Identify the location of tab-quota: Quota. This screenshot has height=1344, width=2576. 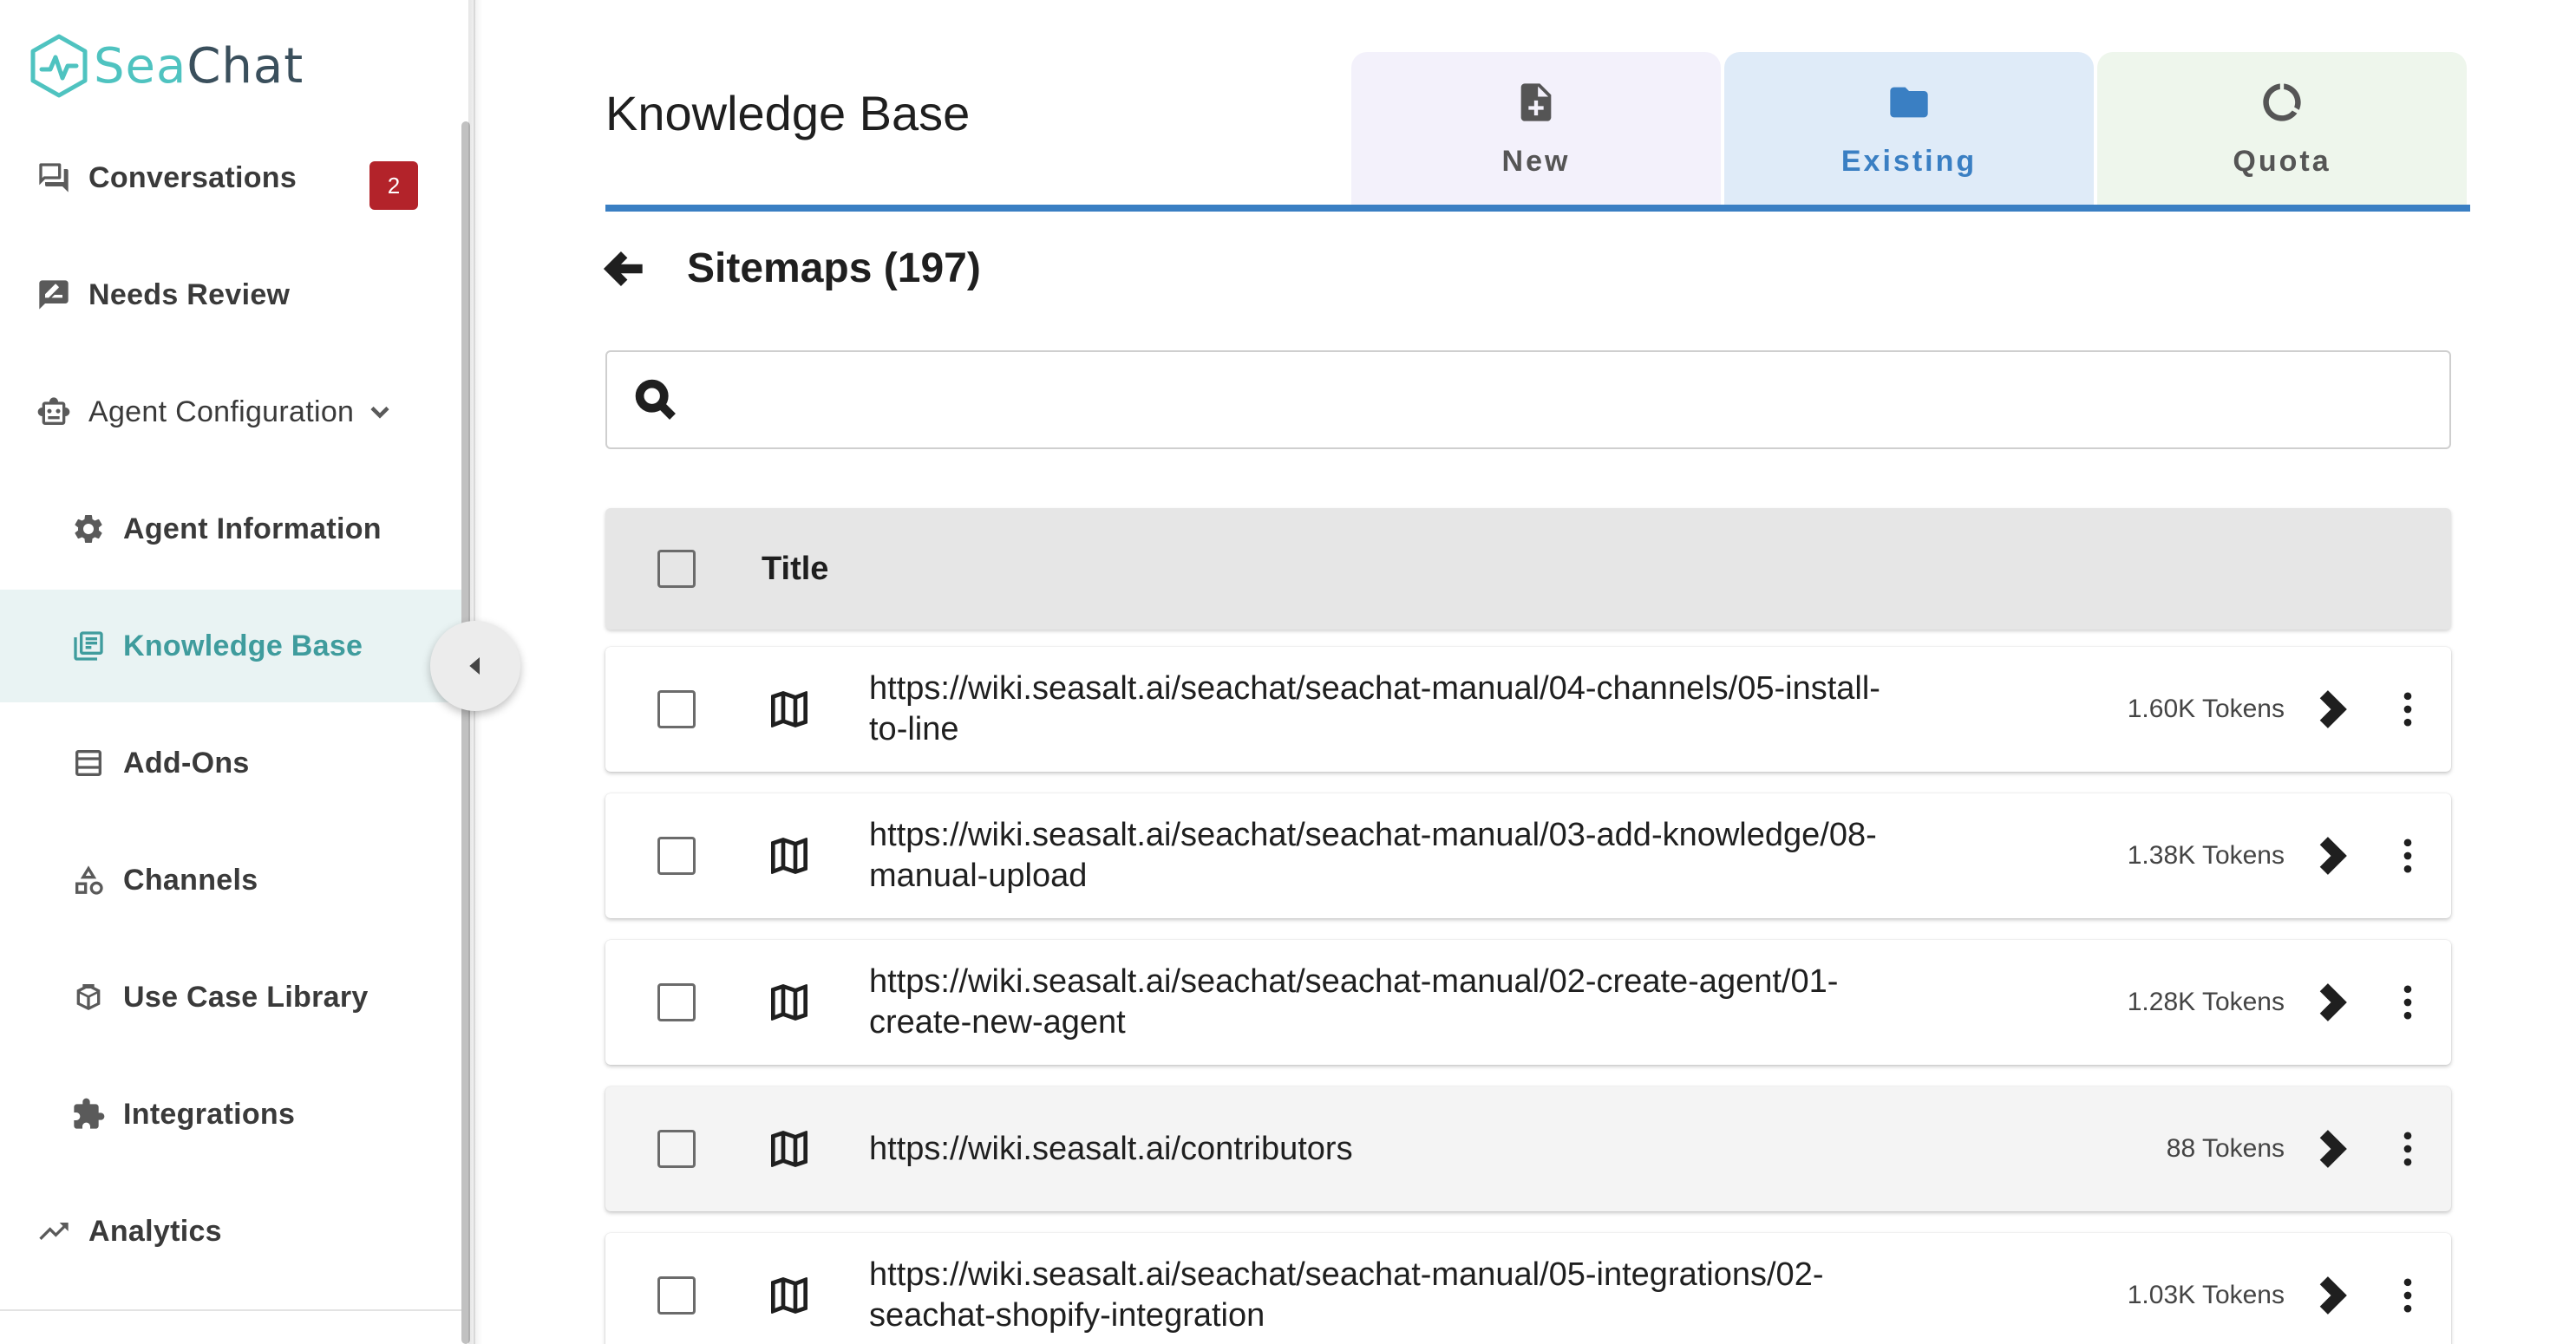
(2282, 129).